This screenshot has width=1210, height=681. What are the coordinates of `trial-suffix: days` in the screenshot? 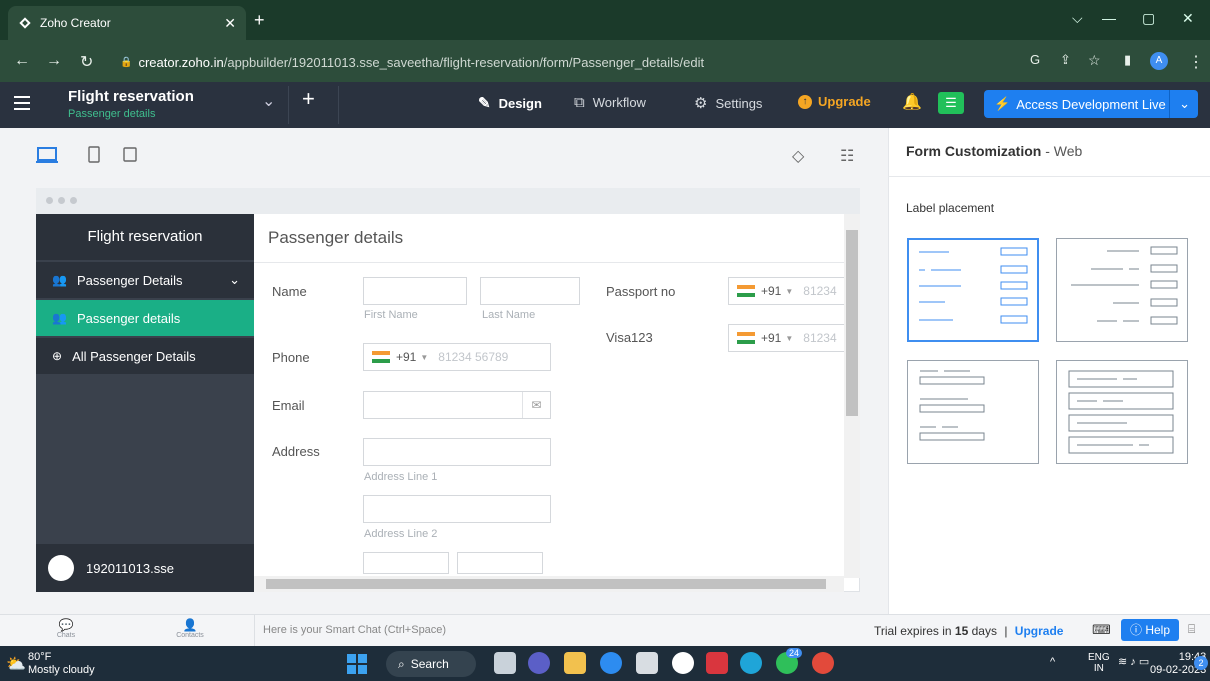 It's located at (984, 631).